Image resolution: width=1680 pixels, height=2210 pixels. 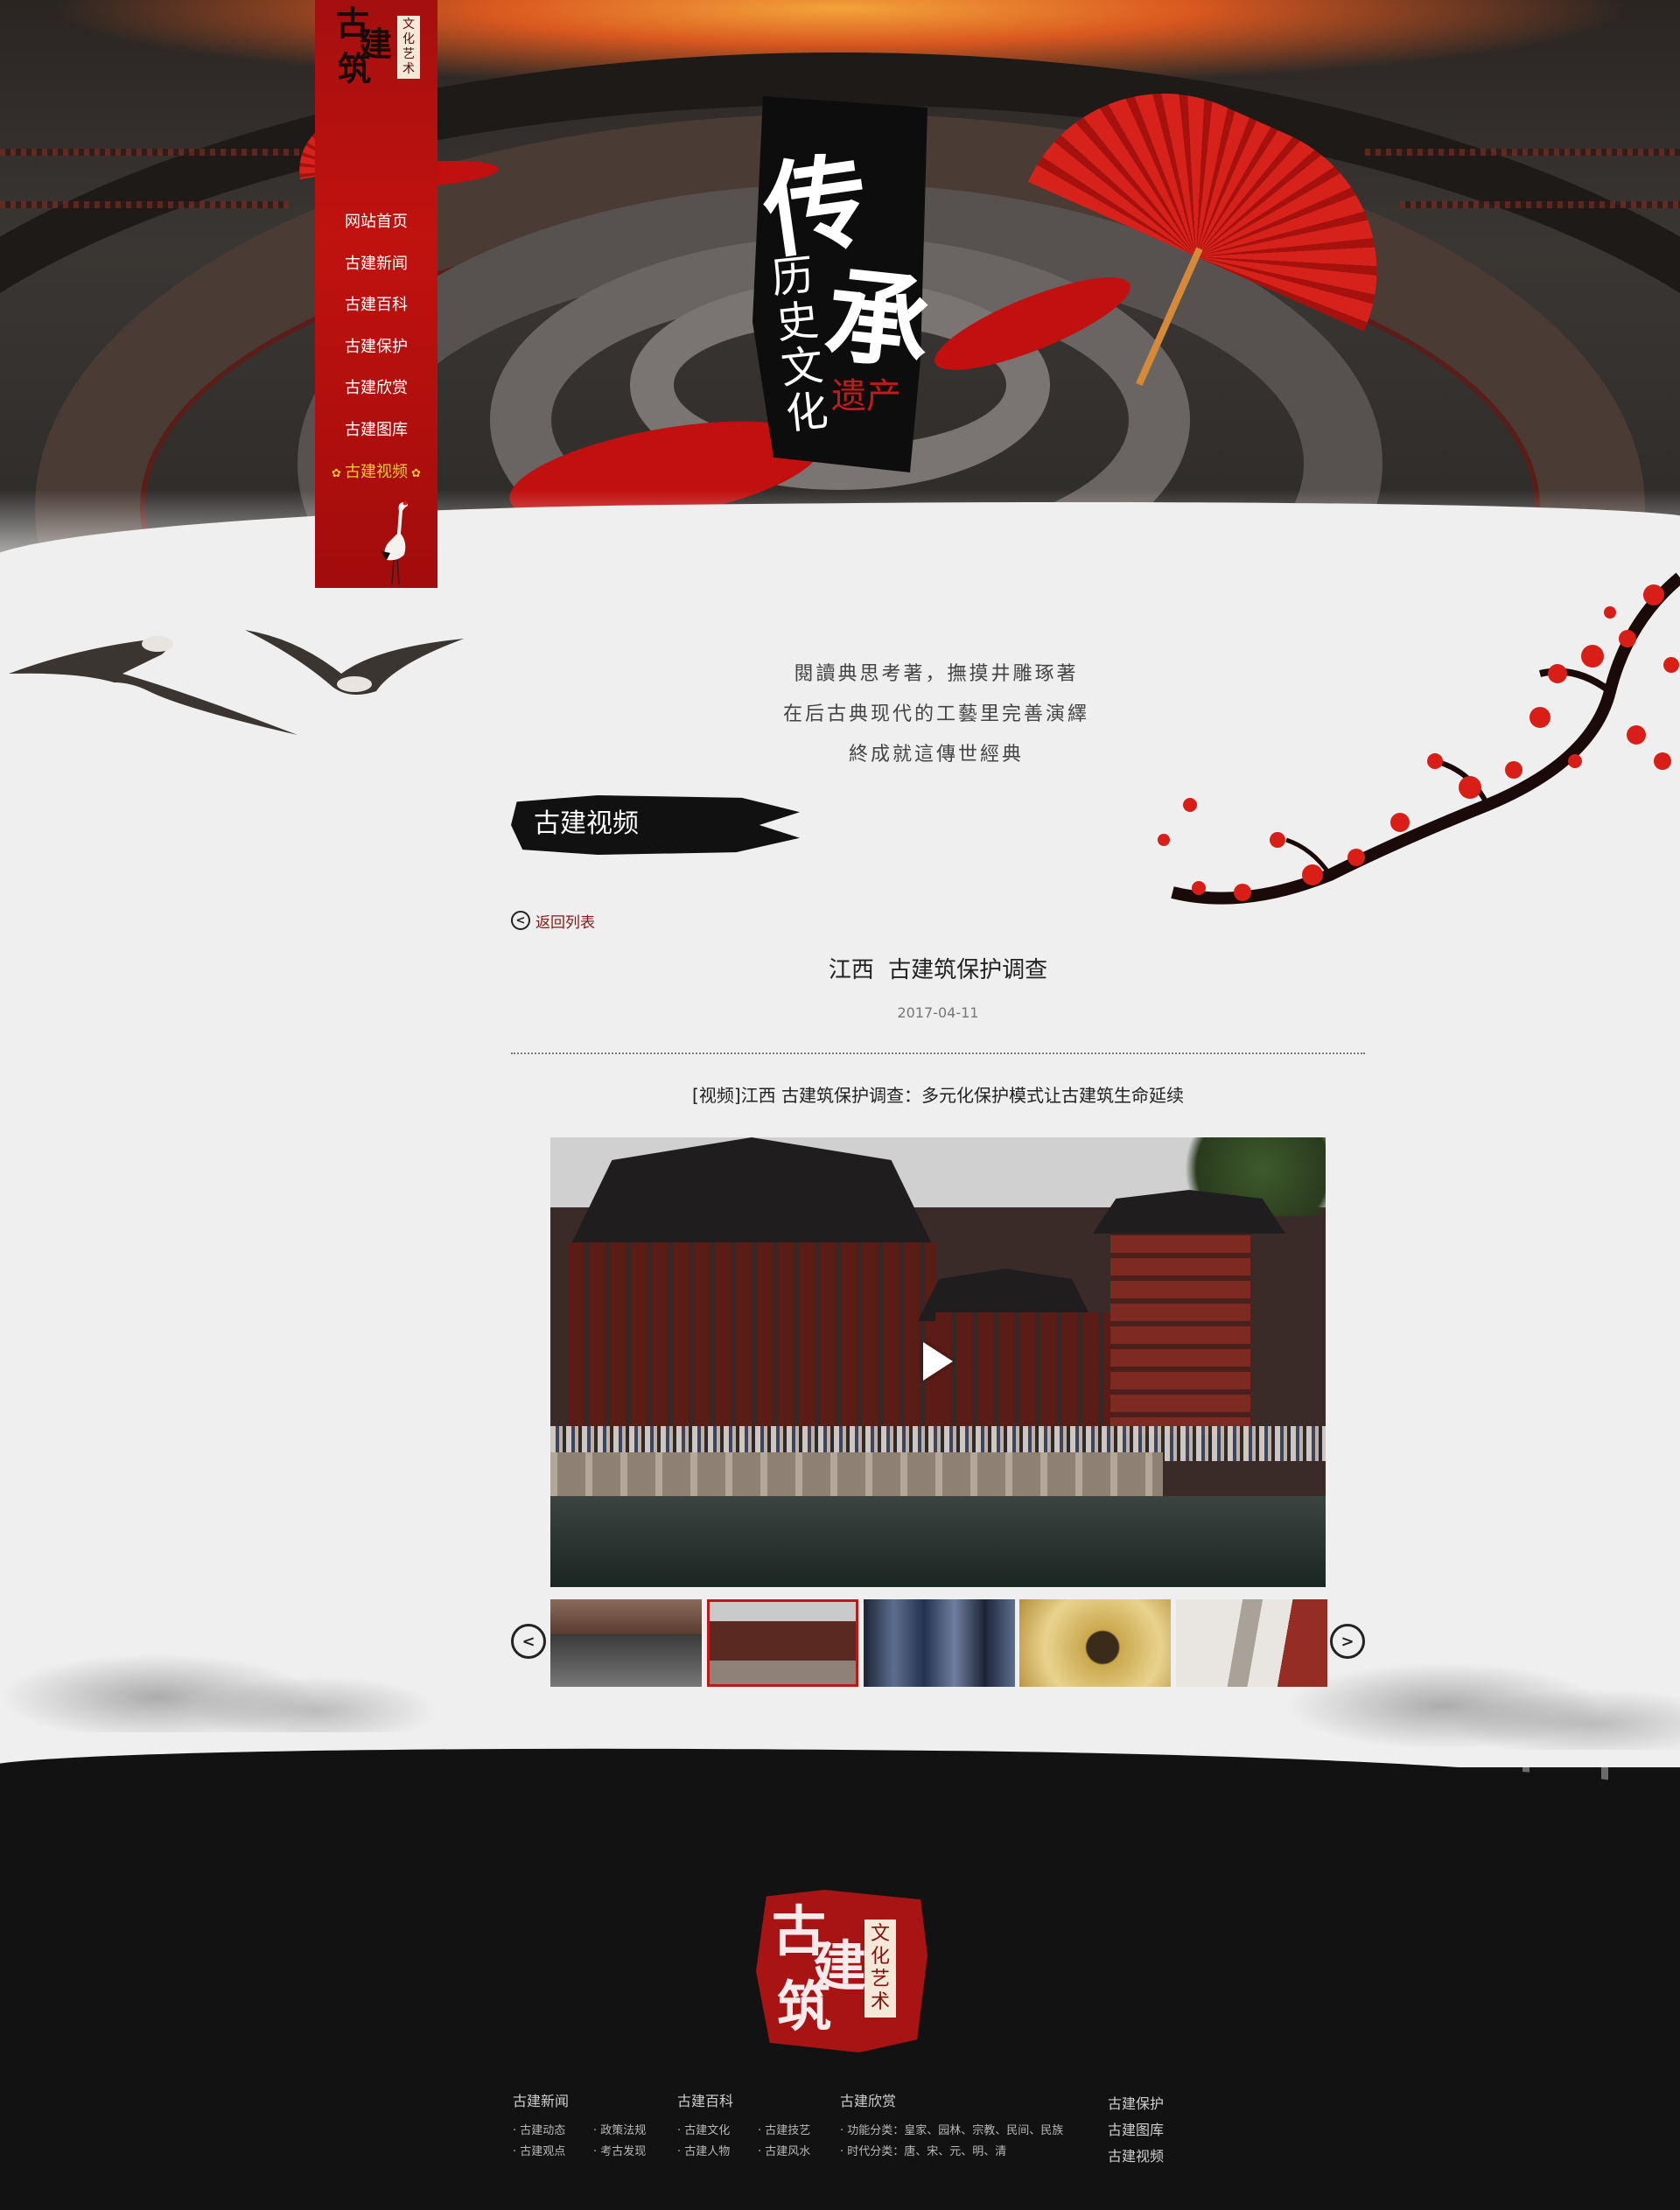 What do you see at coordinates (1522, 152) in the screenshot?
I see `balcony-right` at bounding box center [1522, 152].